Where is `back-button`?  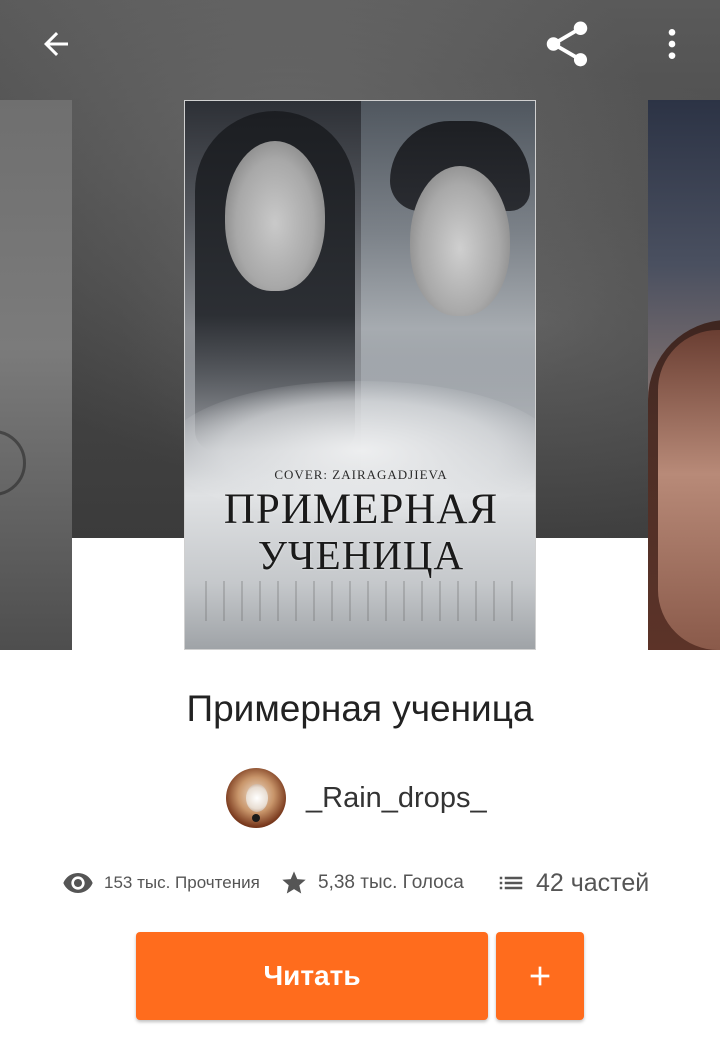
back-button is located at coordinates (56, 44).